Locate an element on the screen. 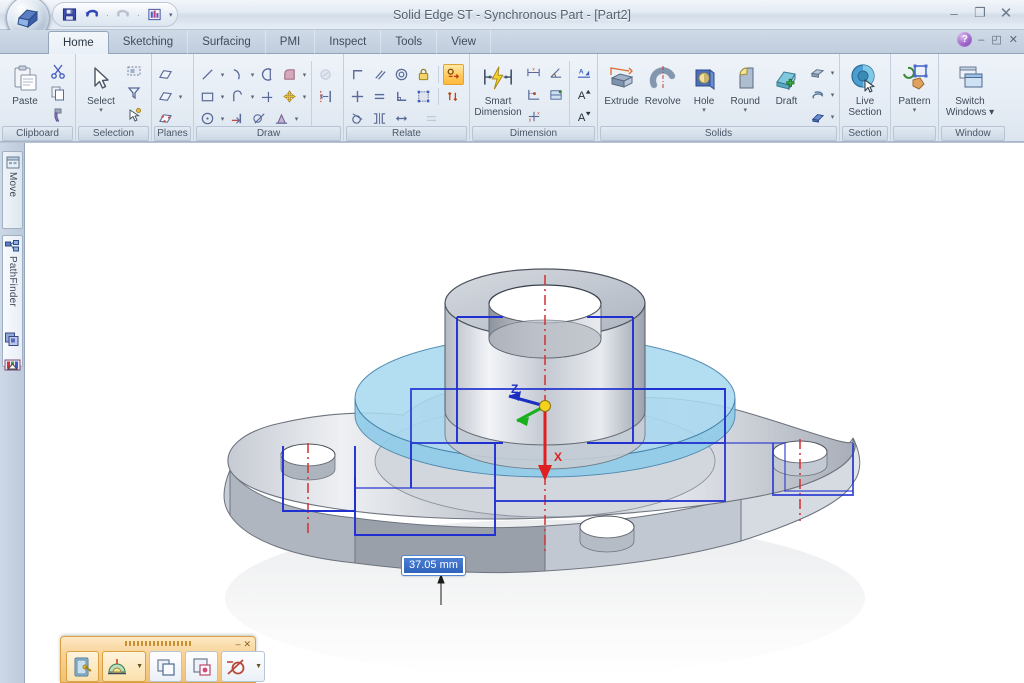 Image resolution: width=1024 pixels, height=683 pixels. symmetry-map-button is located at coordinates (325, 96).